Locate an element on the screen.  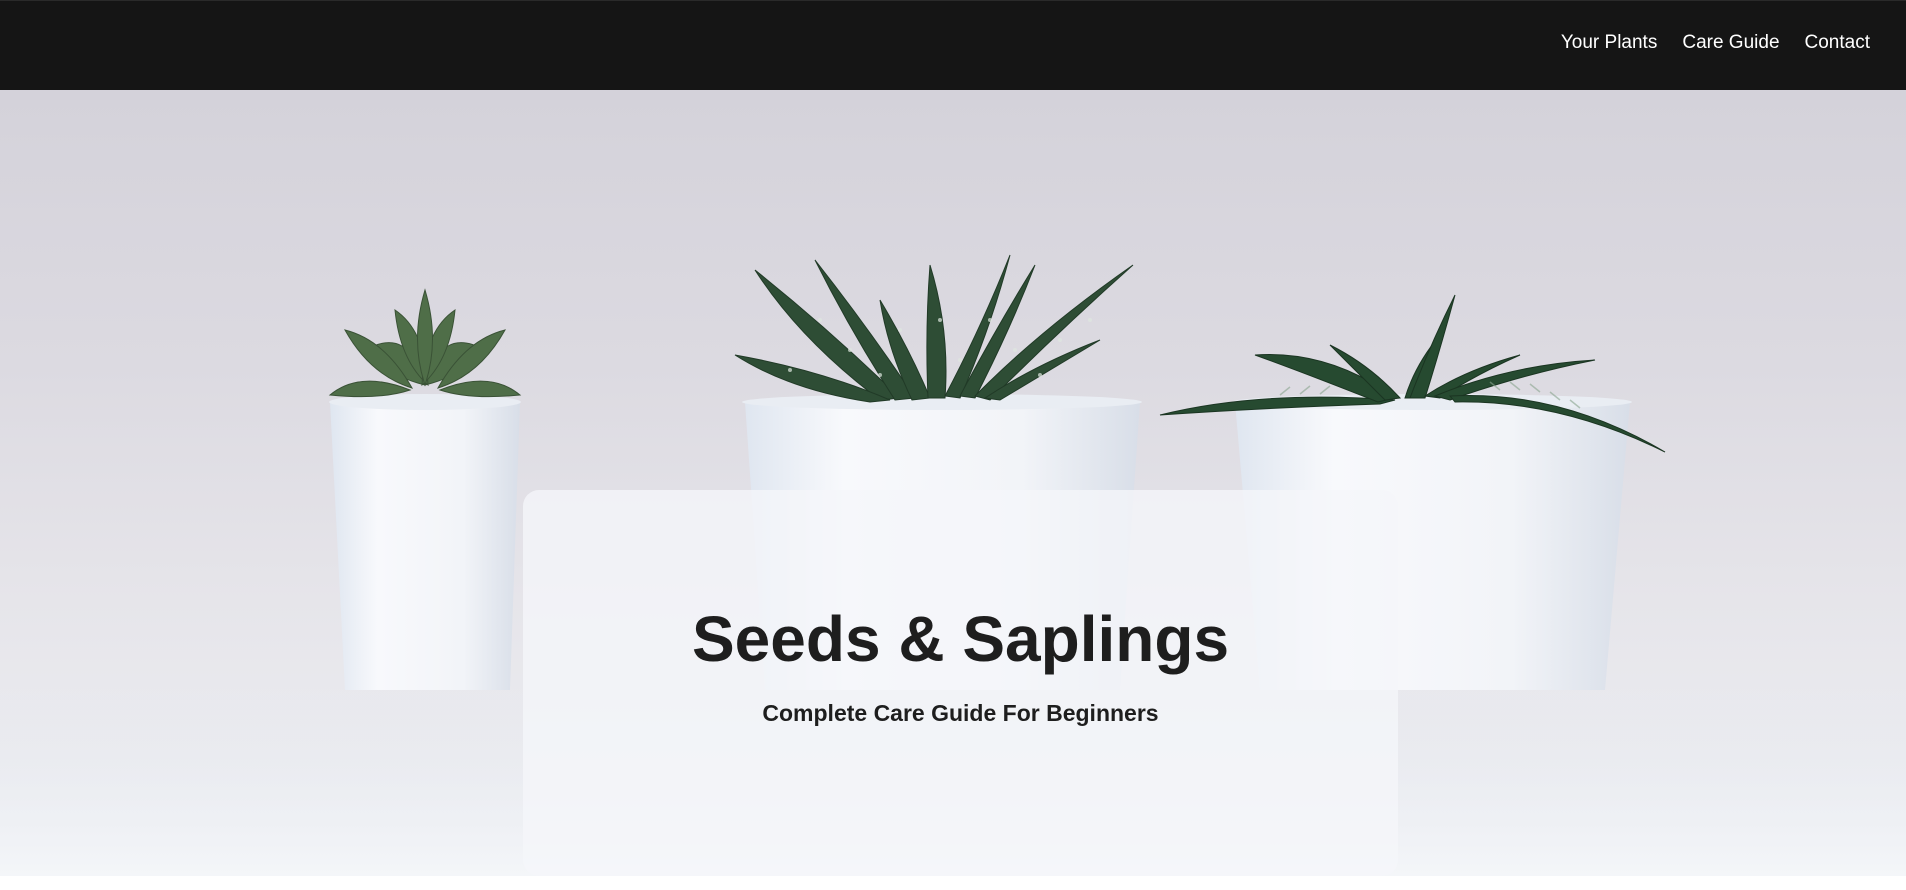
nav-link-contact: Contact is located at coordinates (1837, 43).